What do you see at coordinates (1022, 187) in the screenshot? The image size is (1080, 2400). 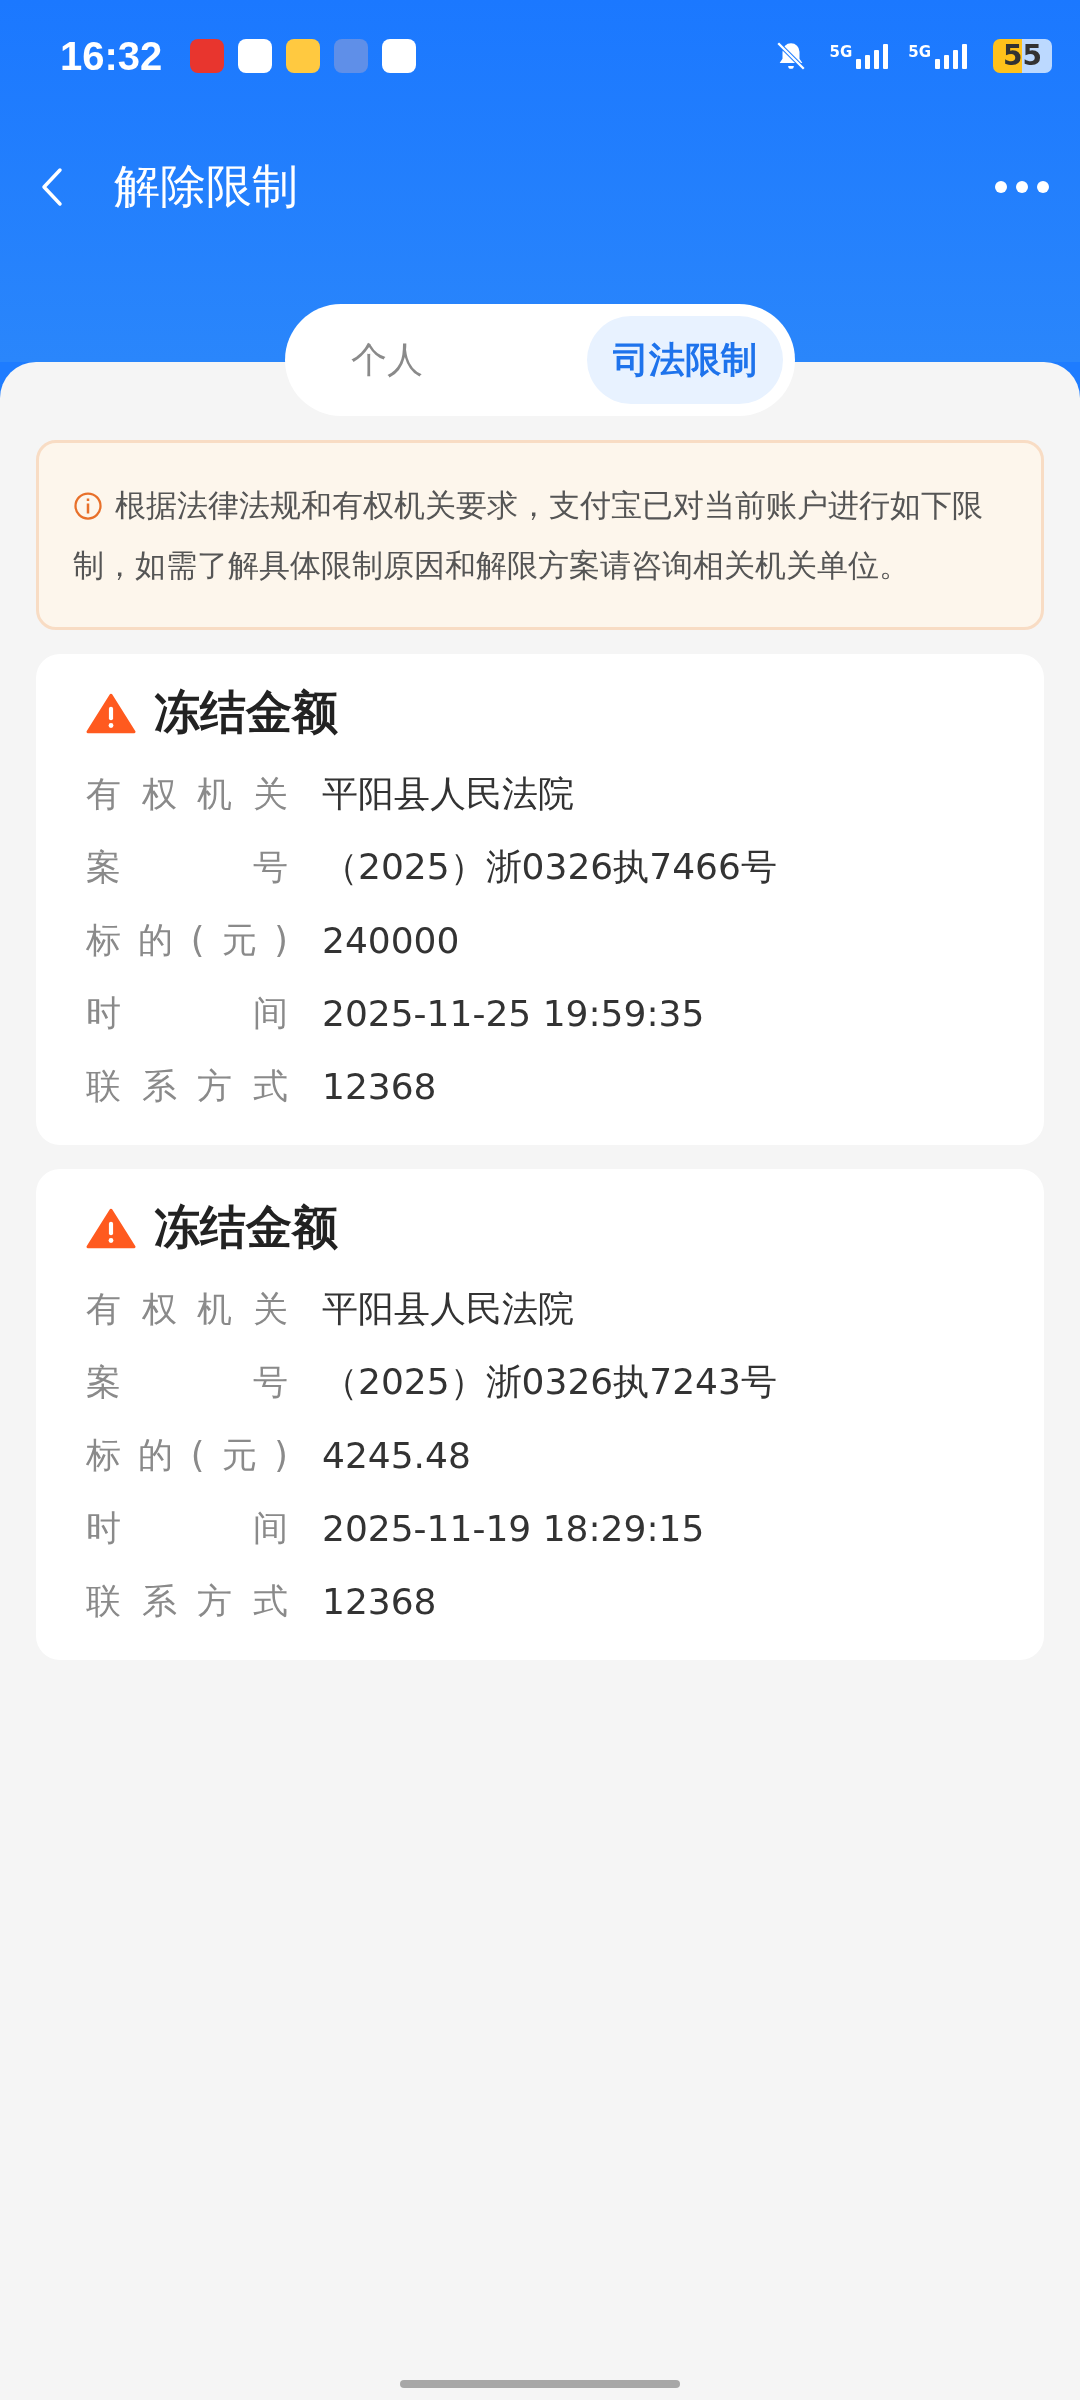 I see `more-icon` at bounding box center [1022, 187].